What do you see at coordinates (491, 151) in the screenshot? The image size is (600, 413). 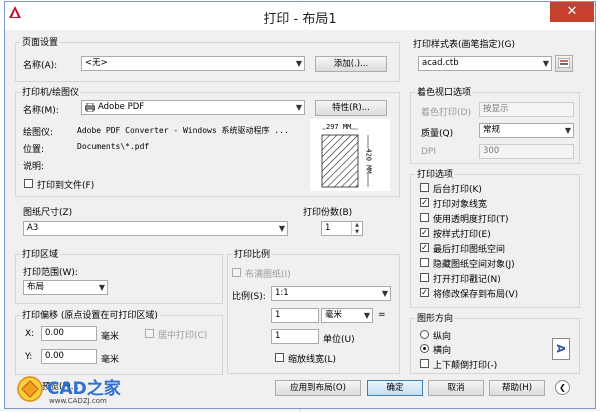 I see `dpi-value: 300` at bounding box center [491, 151].